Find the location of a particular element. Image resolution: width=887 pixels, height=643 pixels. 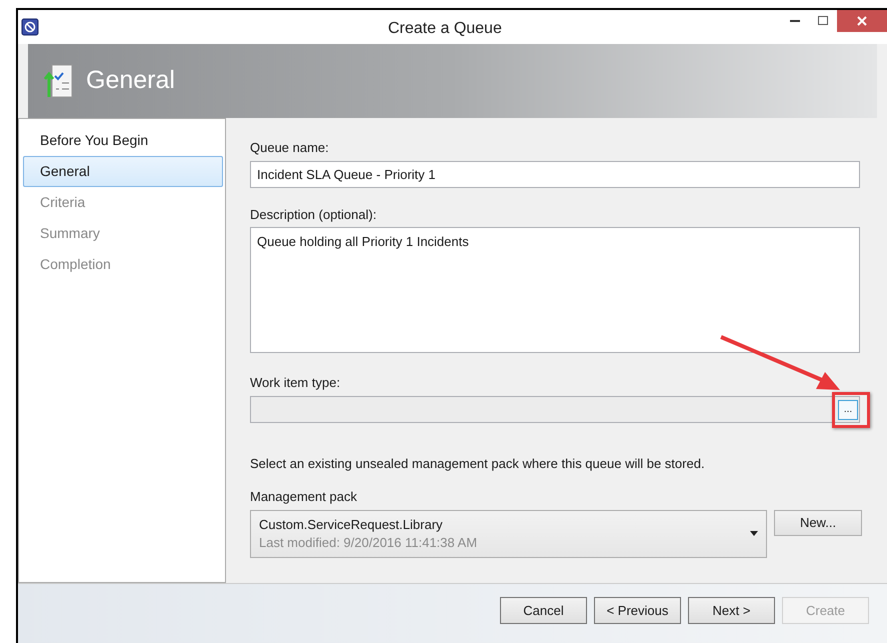

caret-icon is located at coordinates (754, 533).